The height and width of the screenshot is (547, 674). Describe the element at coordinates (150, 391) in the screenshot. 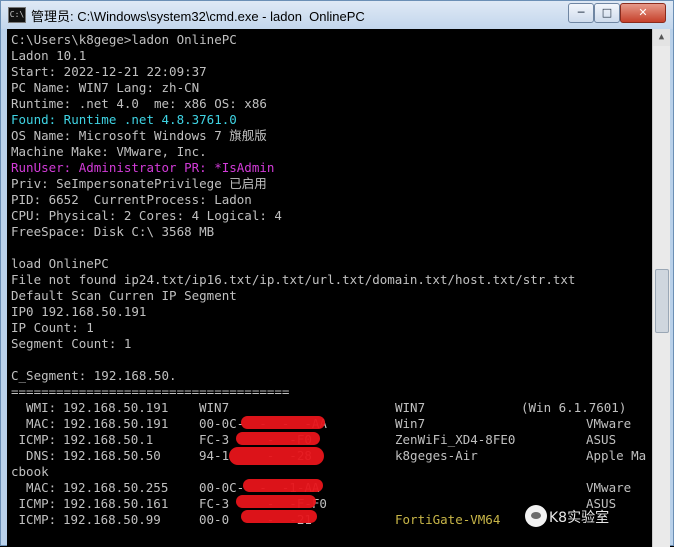

I see `console-line: =====================================` at that location.